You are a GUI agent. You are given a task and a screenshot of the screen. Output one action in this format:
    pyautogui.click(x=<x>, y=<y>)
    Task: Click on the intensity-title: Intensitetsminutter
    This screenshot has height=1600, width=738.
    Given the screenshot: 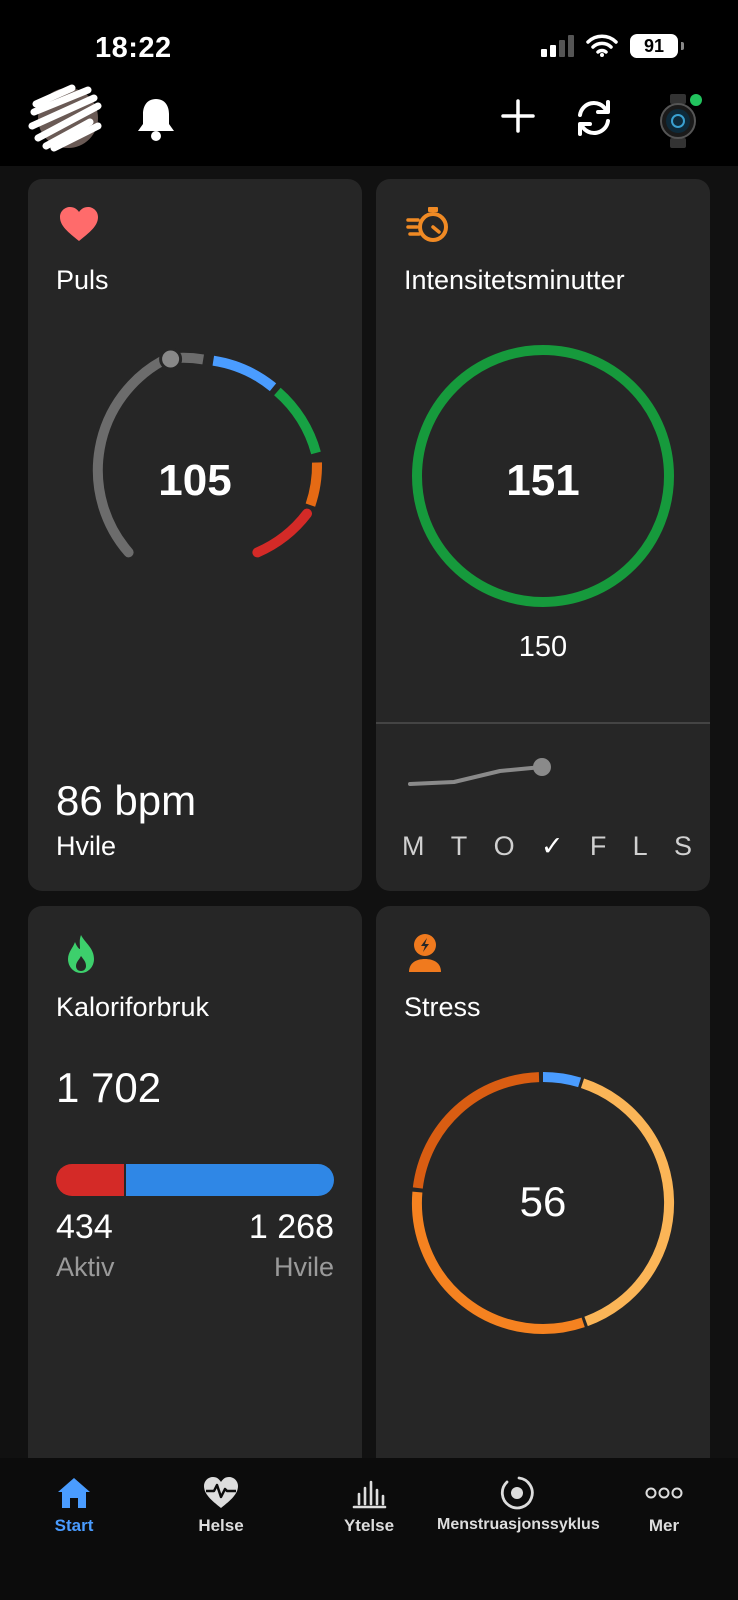 What is the action you would take?
    pyautogui.click(x=514, y=280)
    